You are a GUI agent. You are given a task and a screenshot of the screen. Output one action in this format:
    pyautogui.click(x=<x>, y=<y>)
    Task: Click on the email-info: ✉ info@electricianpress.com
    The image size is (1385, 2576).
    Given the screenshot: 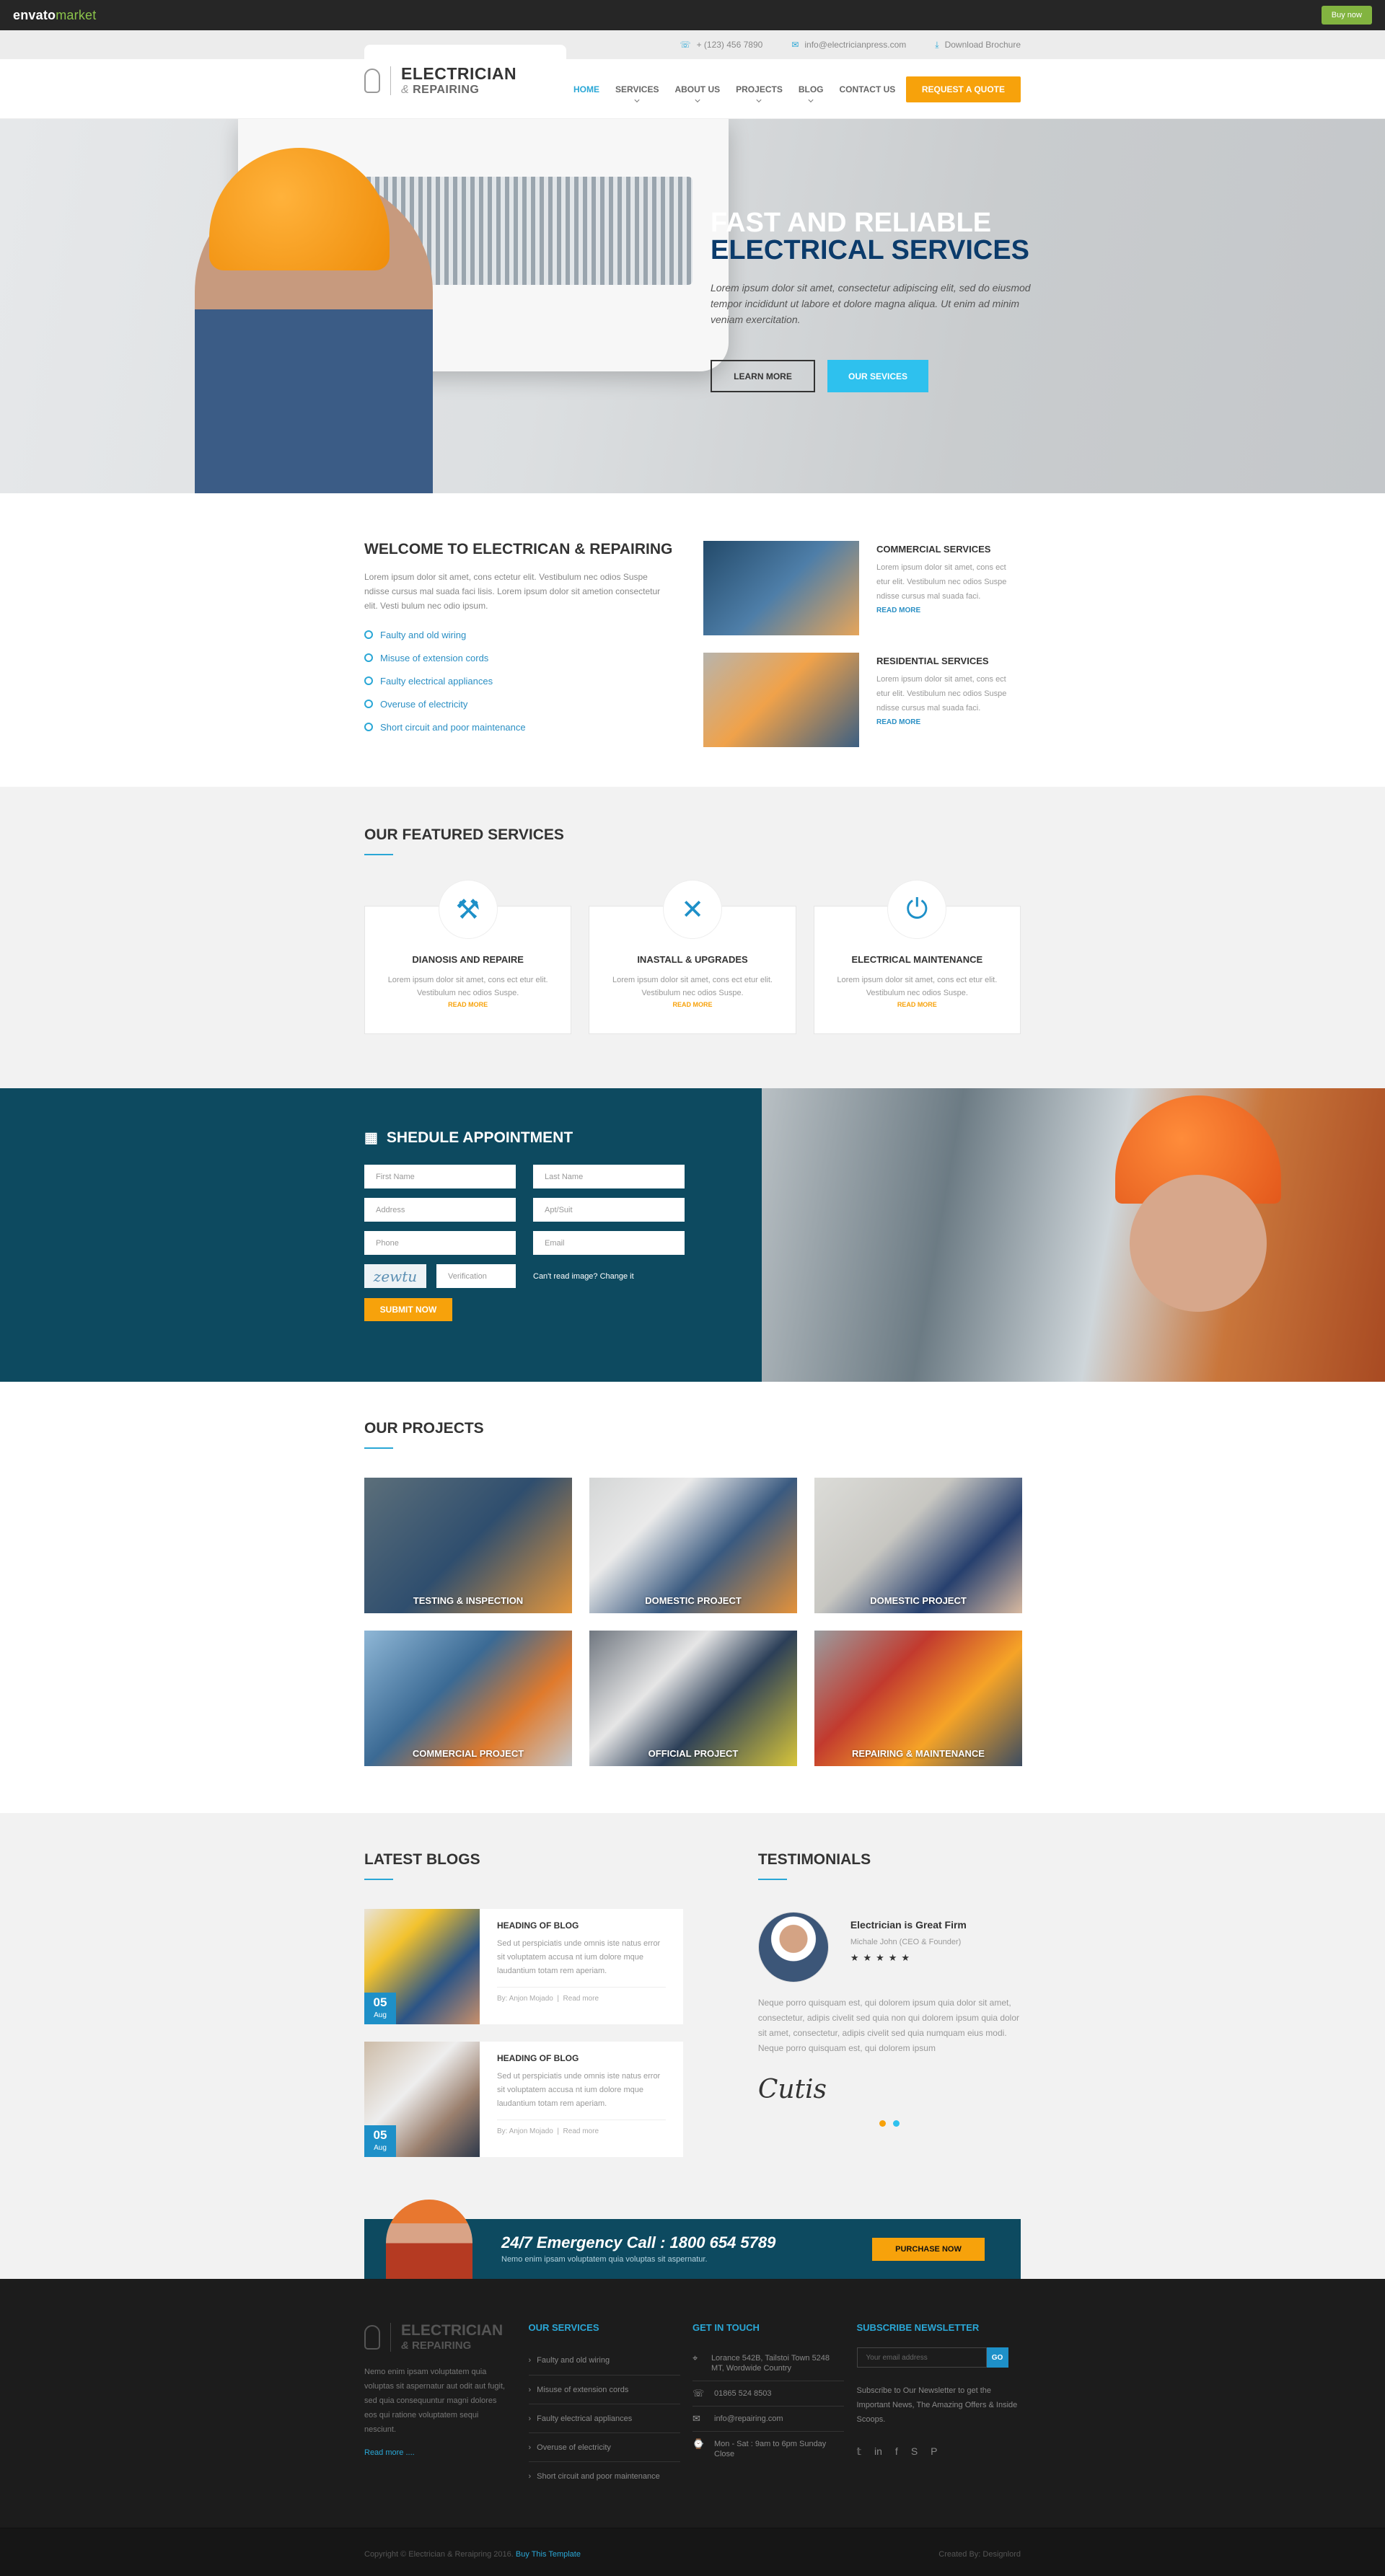 What is the action you would take?
    pyautogui.click(x=848, y=45)
    